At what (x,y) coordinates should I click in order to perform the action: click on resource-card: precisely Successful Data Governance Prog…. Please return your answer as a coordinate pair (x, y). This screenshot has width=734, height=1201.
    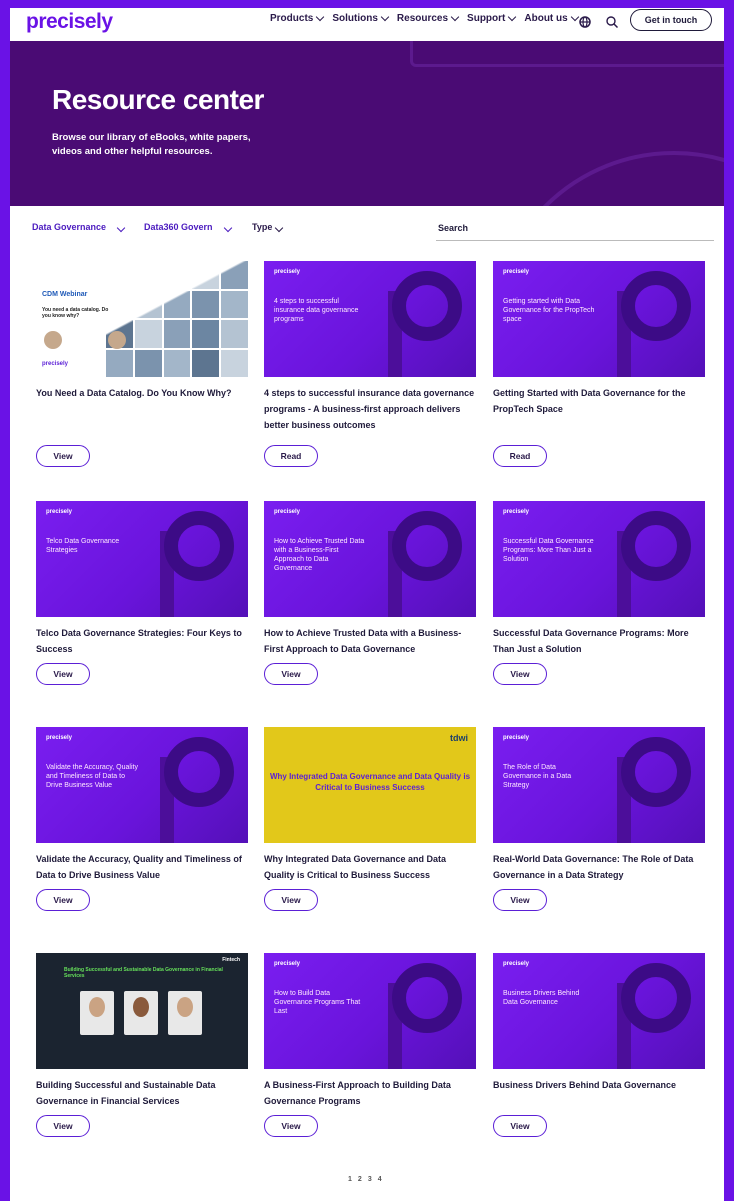
    Looking at the image, I should click on (599, 593).